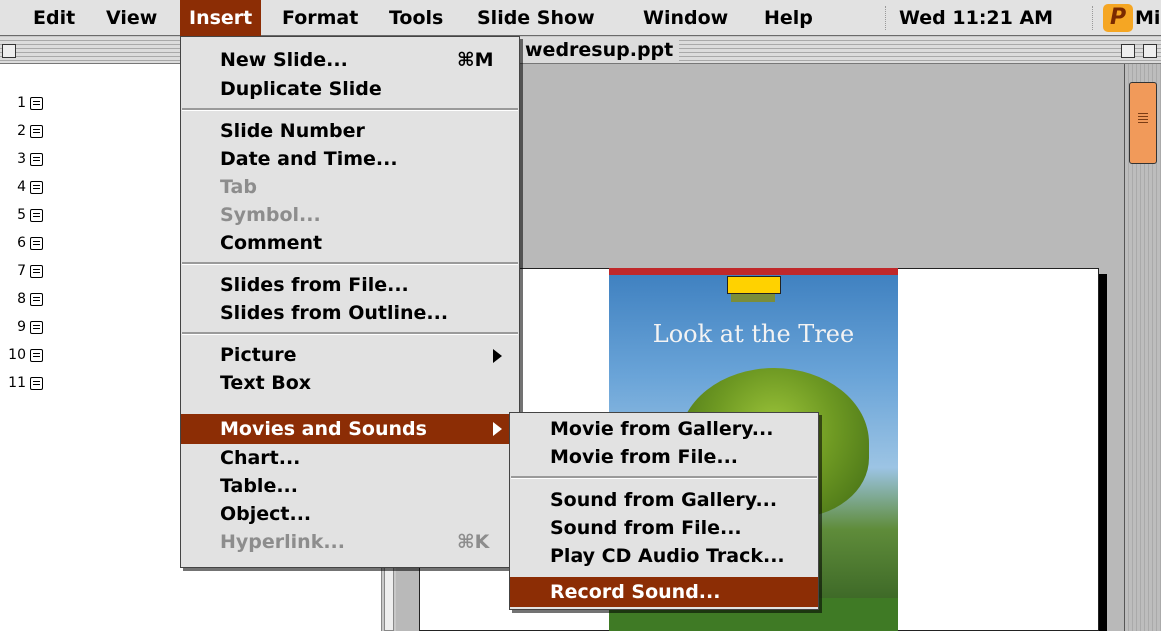 The width and height of the screenshot is (1161, 631). What do you see at coordinates (323, 429) in the screenshot?
I see `menu-item-label: Movies and Sounds` at bounding box center [323, 429].